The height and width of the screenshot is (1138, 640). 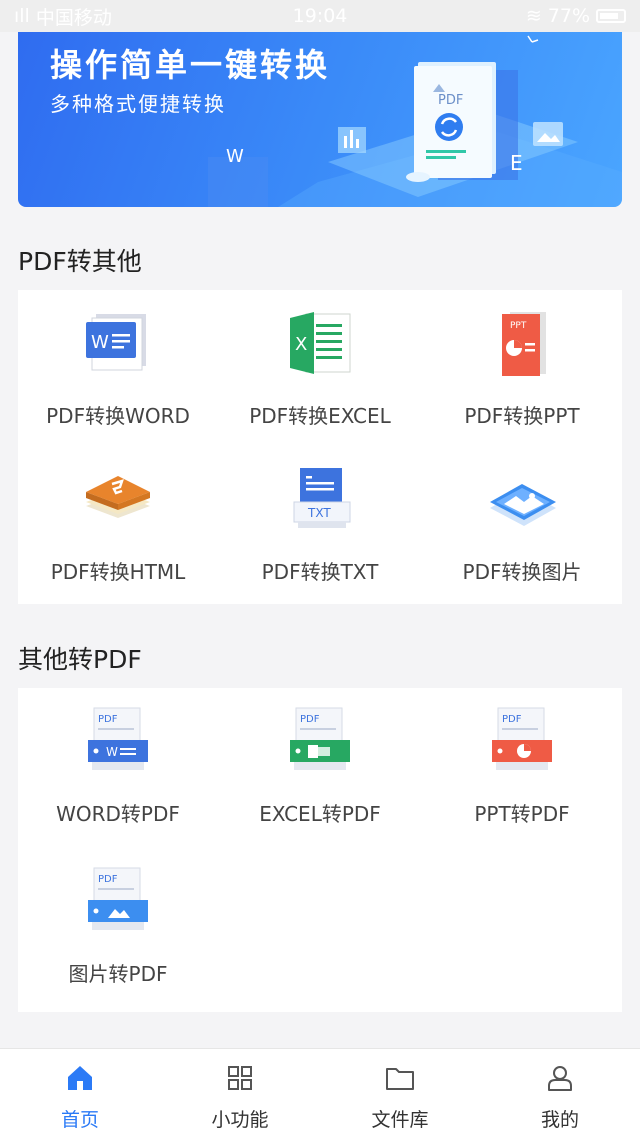 I want to click on word-doc-icon: W, so click(x=116, y=342).